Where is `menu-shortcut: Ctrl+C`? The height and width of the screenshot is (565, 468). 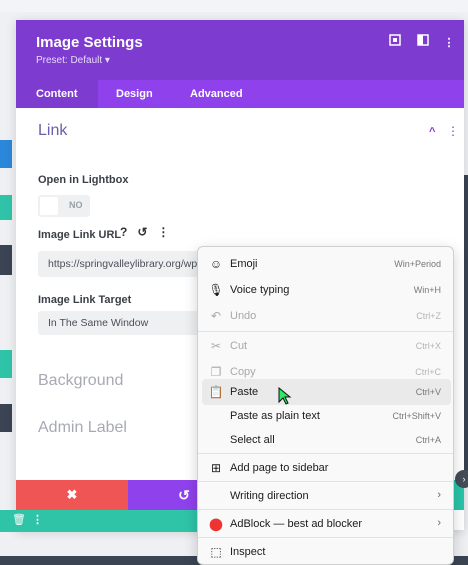 menu-shortcut: Ctrl+C is located at coordinates (428, 372).